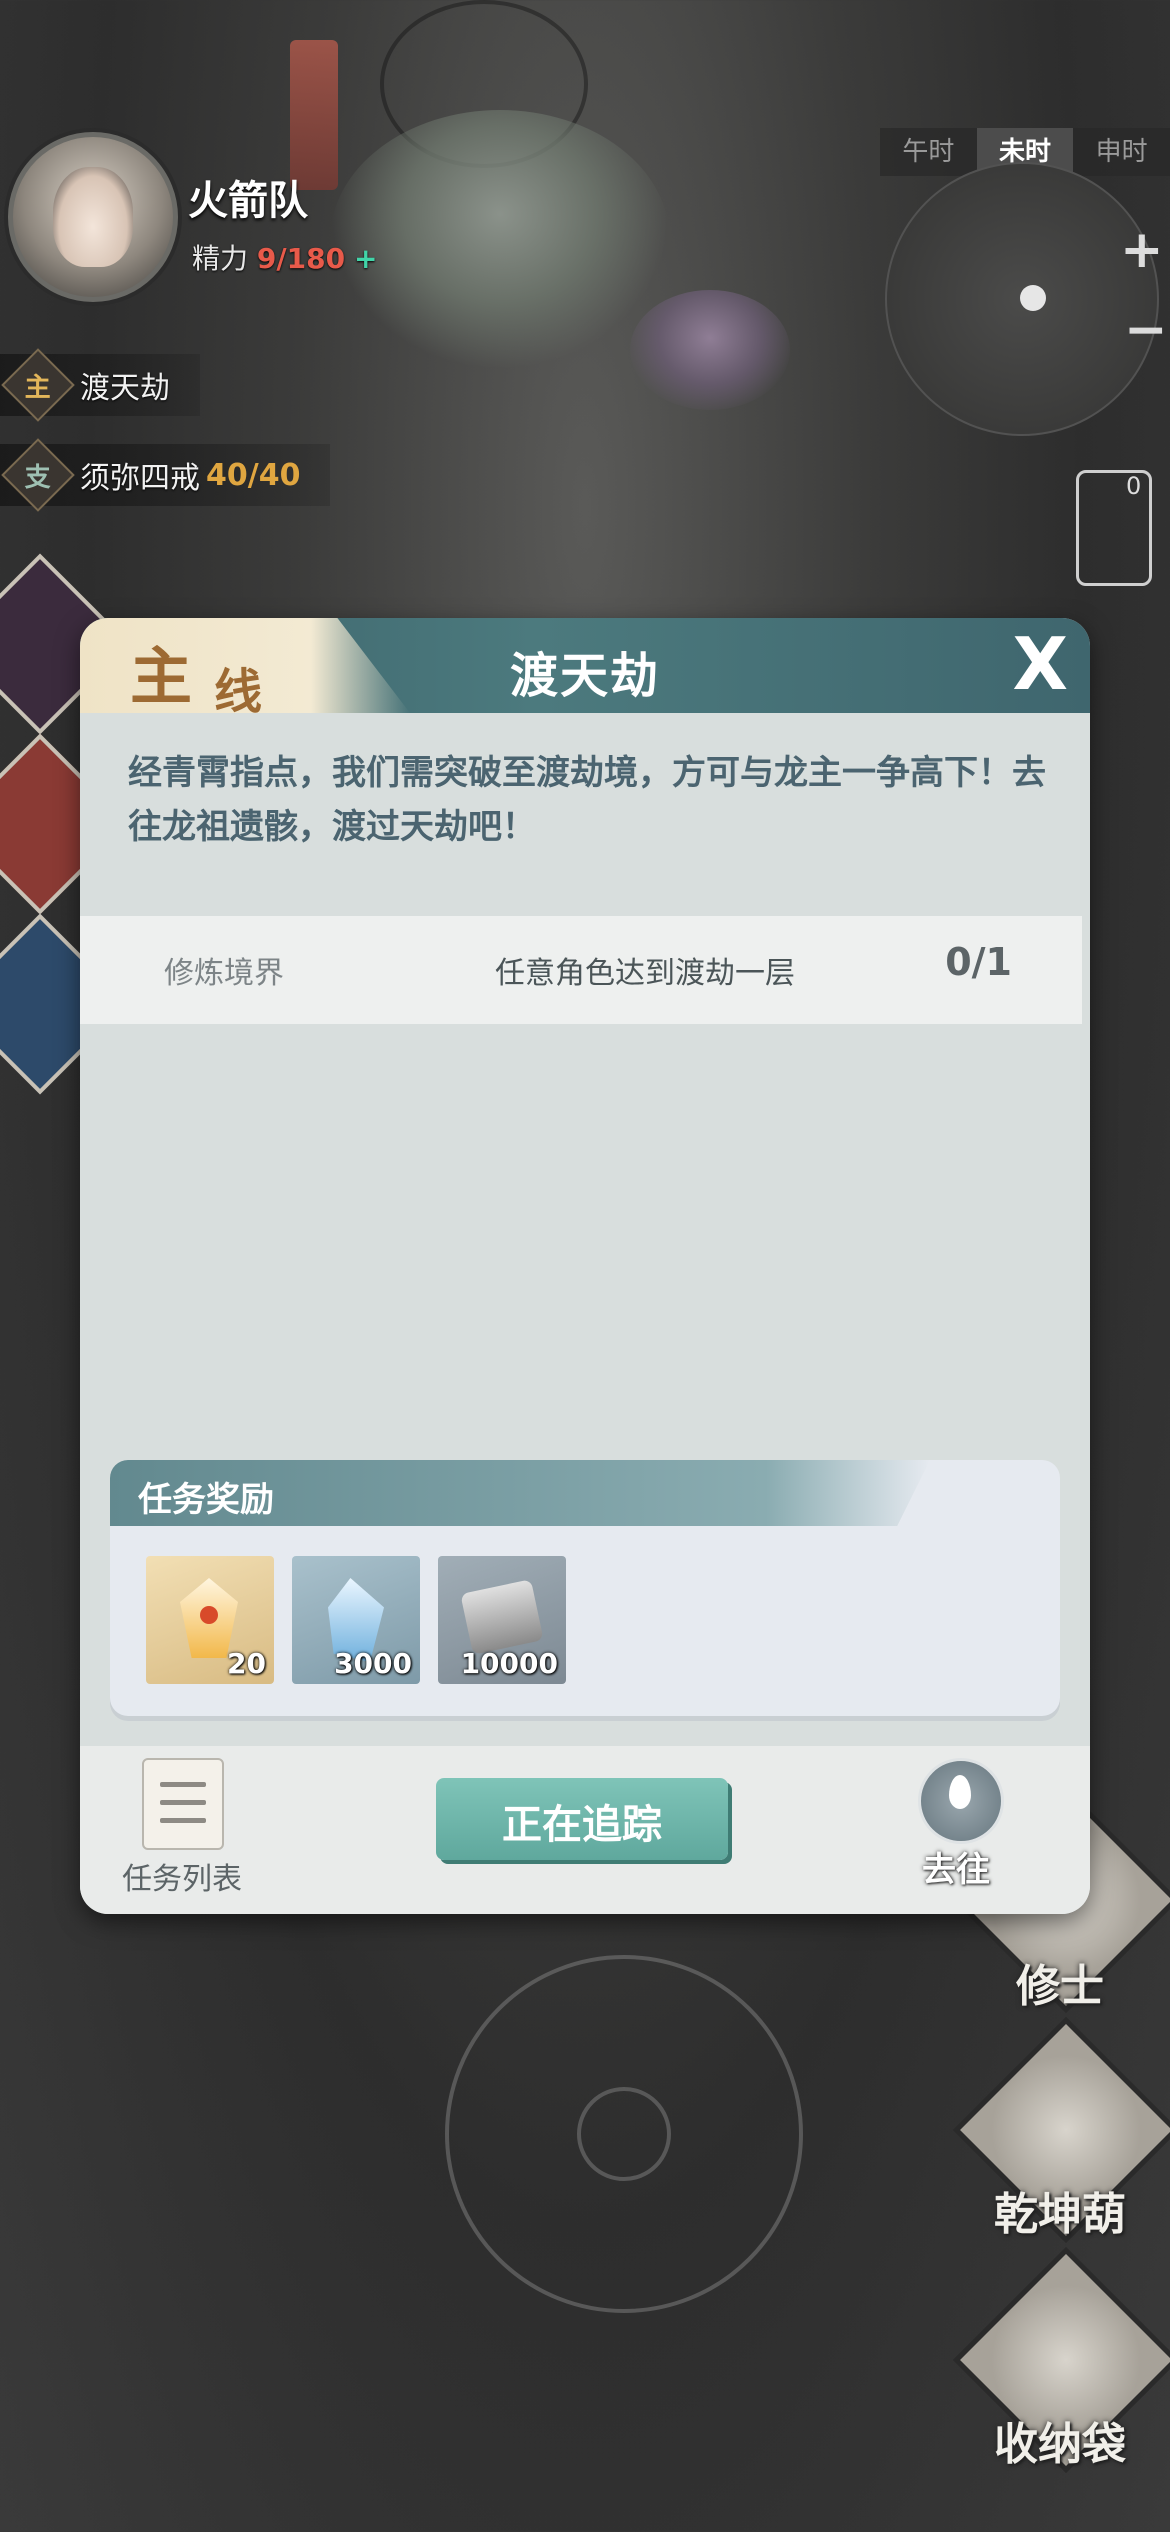  What do you see at coordinates (961, 1801) in the screenshot?
I see `map-pin-icon` at bounding box center [961, 1801].